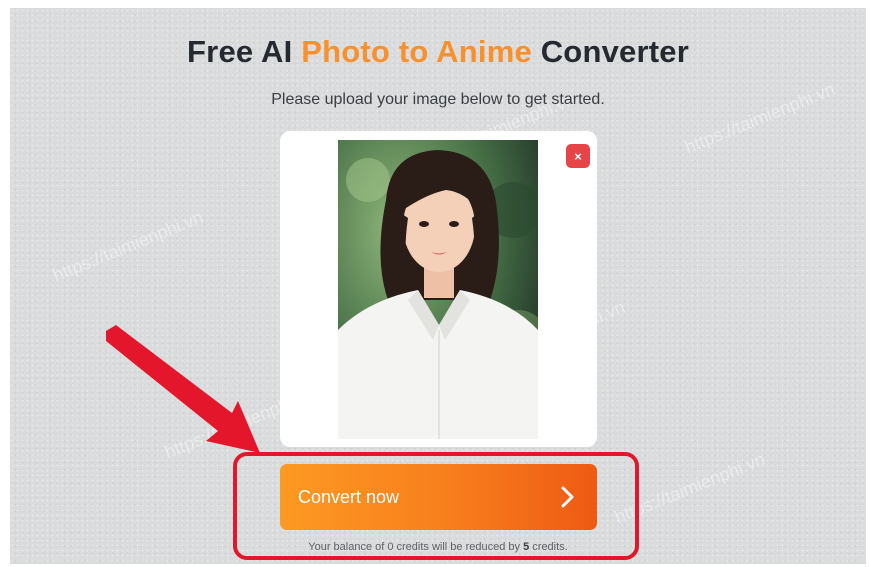 The width and height of the screenshot is (870, 567). I want to click on remove-image-button: ×, so click(578, 156).